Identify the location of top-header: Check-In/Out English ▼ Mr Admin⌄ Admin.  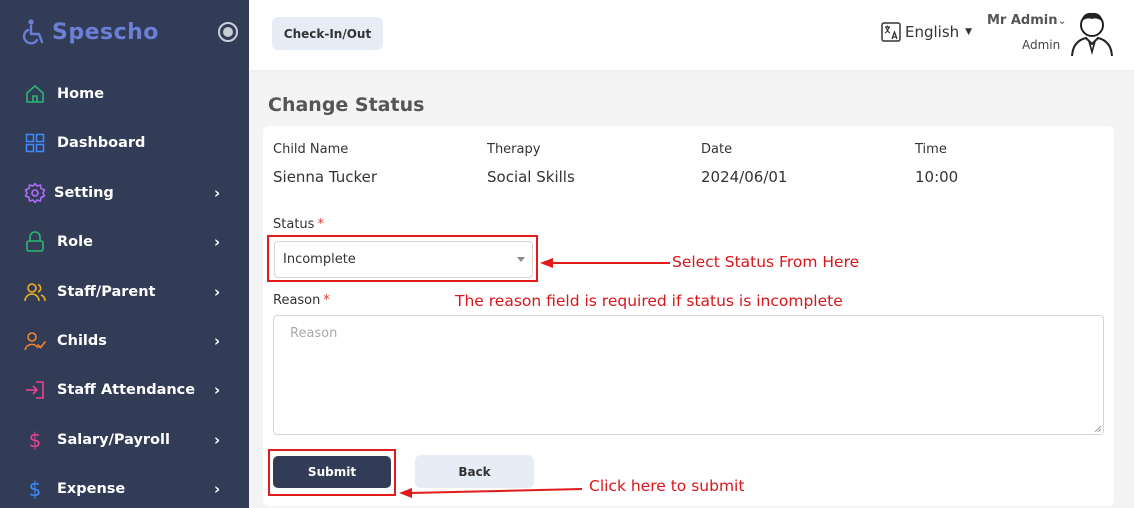
(691, 35).